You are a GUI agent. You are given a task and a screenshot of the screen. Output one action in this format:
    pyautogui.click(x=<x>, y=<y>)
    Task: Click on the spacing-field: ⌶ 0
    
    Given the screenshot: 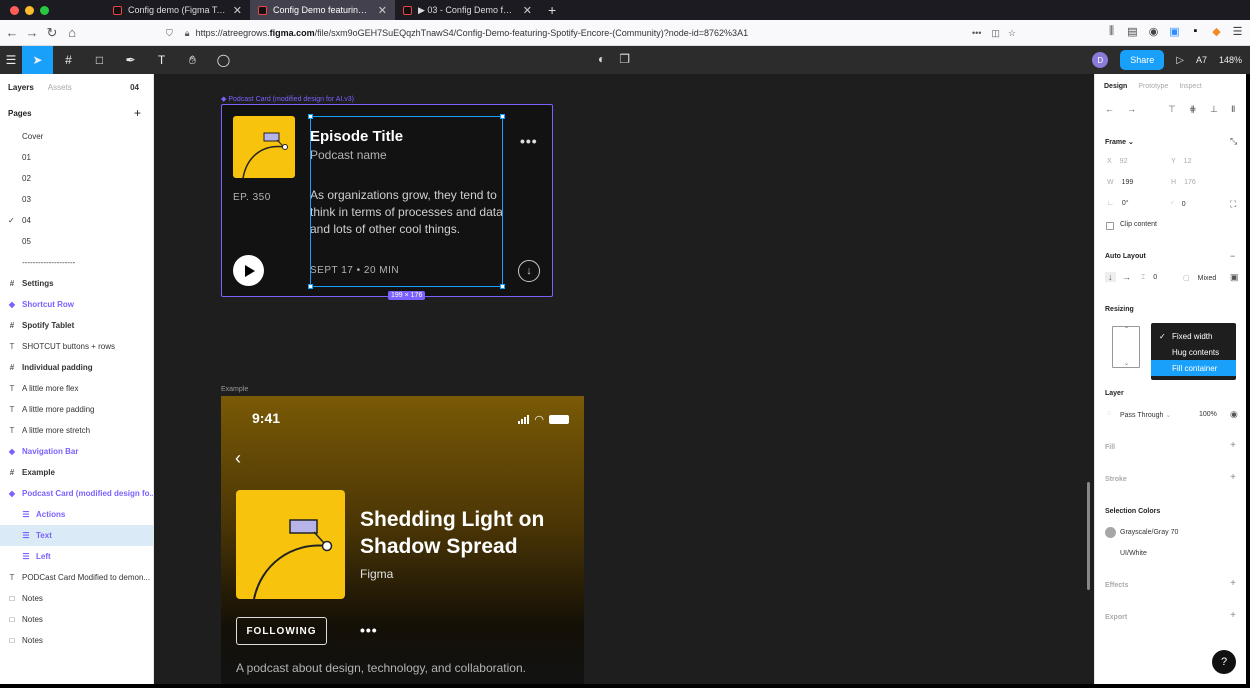 What is the action you would take?
    pyautogui.click(x=1149, y=278)
    